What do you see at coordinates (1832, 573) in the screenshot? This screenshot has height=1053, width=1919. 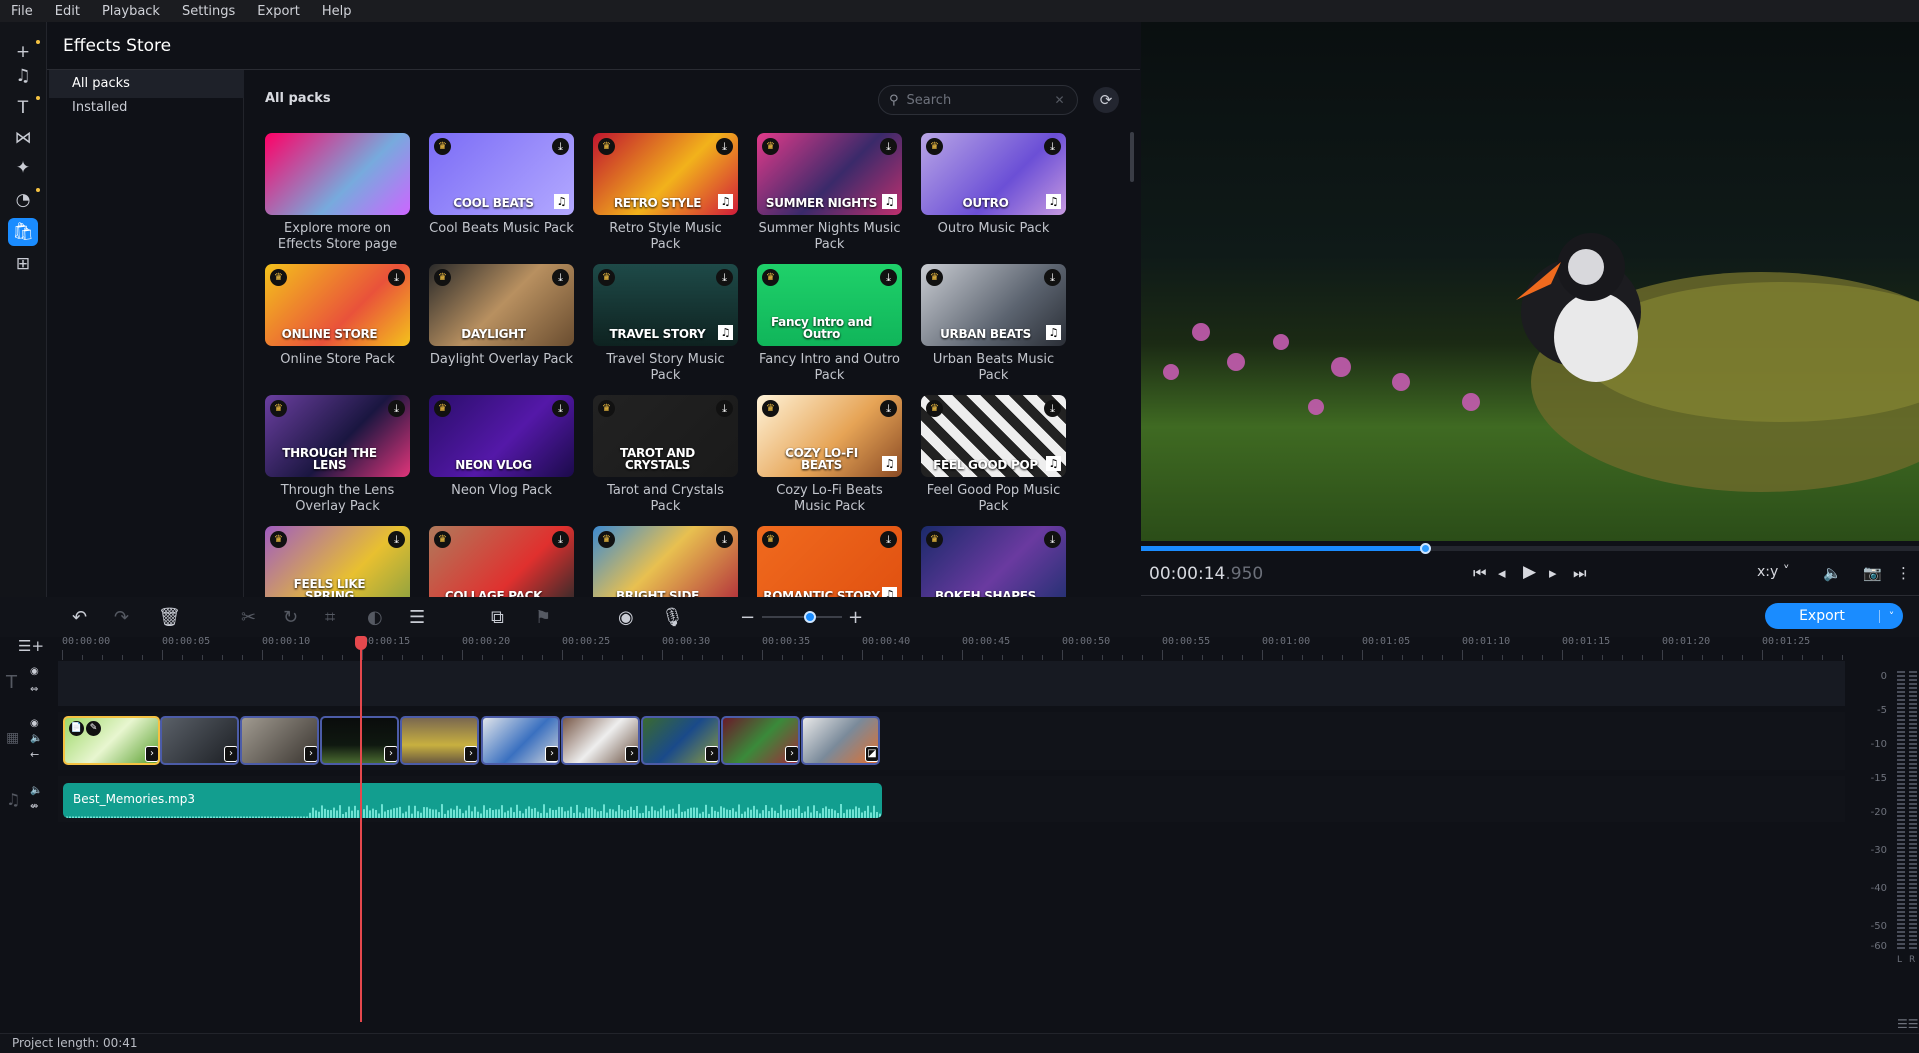 I see `volume-icon: 🔈` at bounding box center [1832, 573].